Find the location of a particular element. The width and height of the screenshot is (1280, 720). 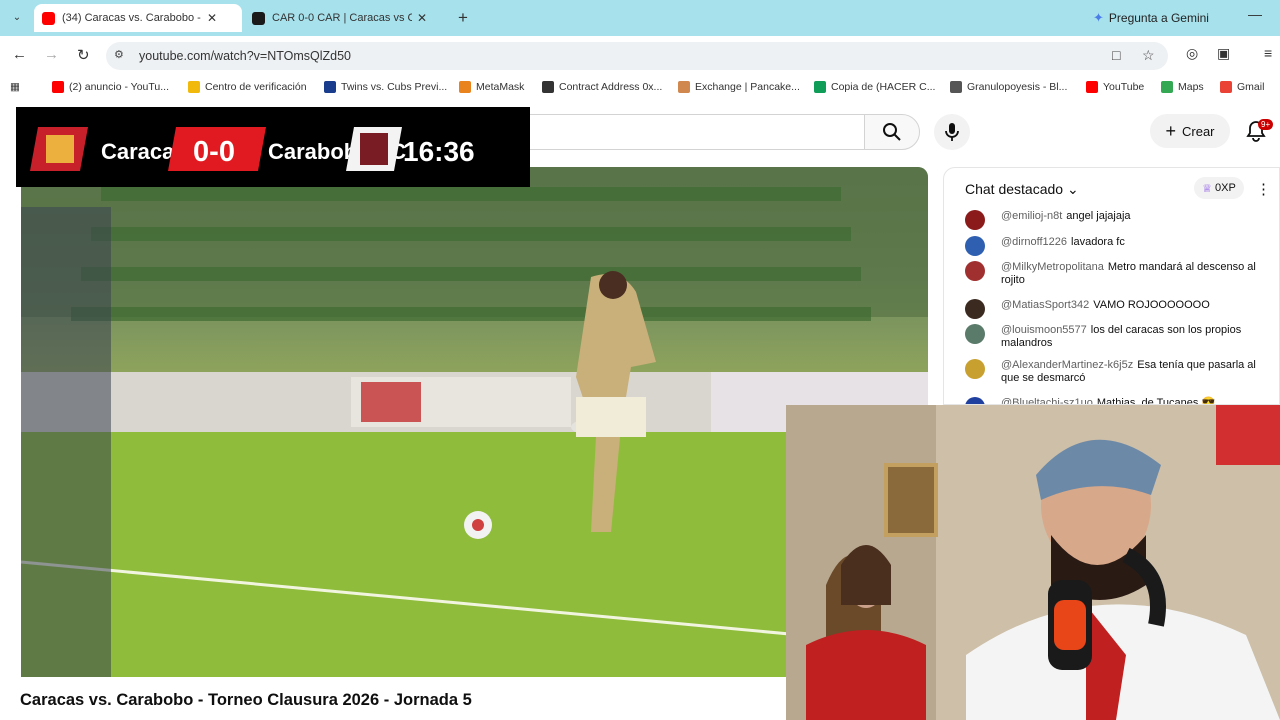

pancake-bookmark-icon is located at coordinates (684, 87).